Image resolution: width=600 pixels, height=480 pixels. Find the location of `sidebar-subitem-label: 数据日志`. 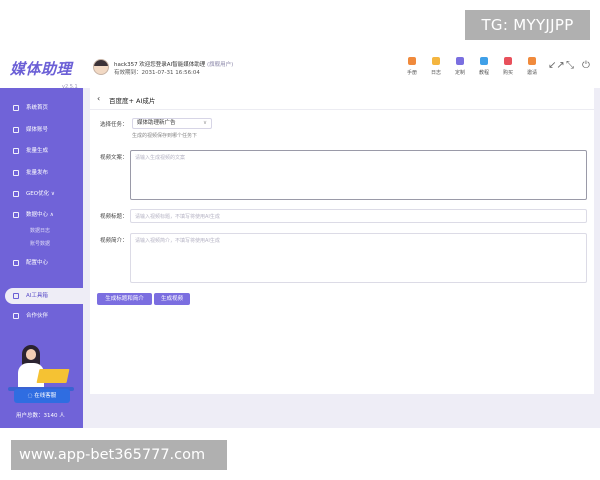

sidebar-subitem-label: 数据日志 is located at coordinates (40, 231).